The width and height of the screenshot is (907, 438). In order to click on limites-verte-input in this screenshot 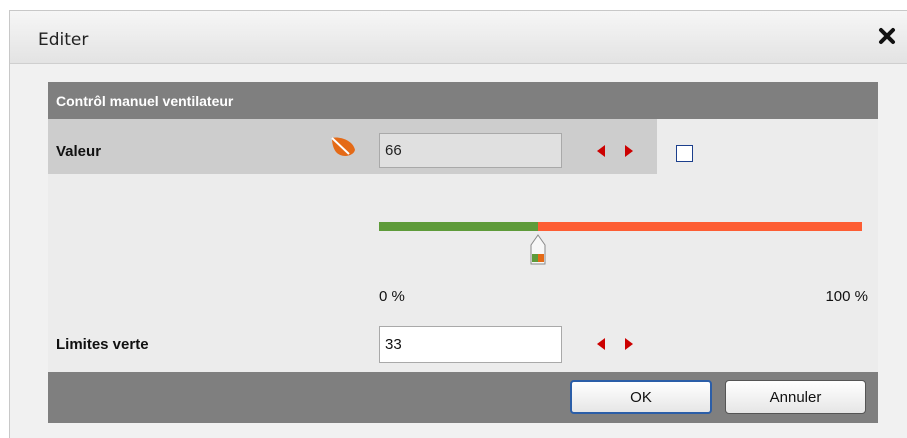, I will do `click(470, 344)`.